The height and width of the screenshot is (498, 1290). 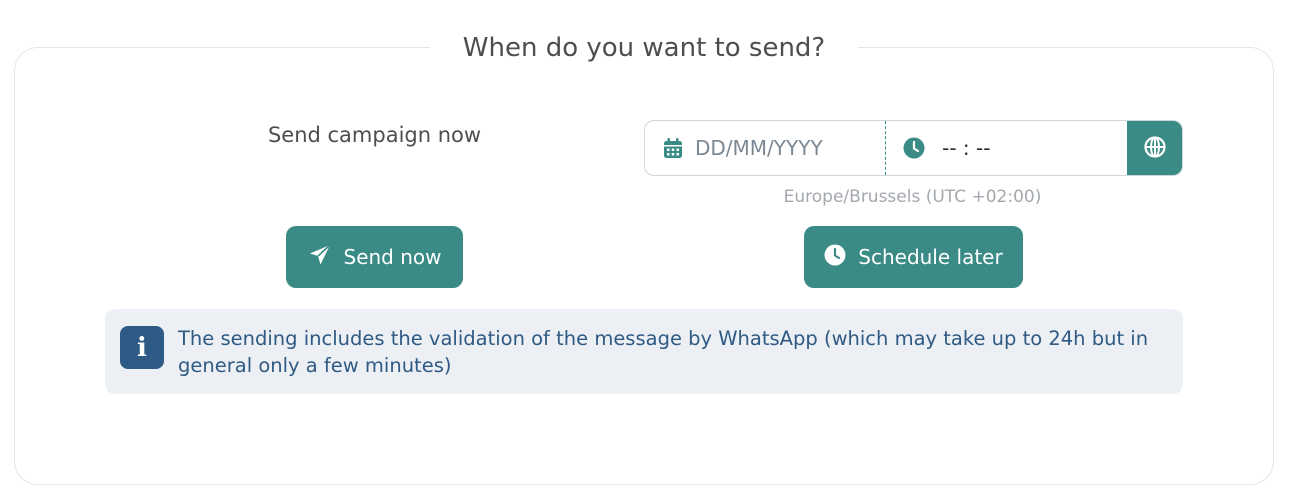 I want to click on send-now-button-label: Send now, so click(x=392, y=257).